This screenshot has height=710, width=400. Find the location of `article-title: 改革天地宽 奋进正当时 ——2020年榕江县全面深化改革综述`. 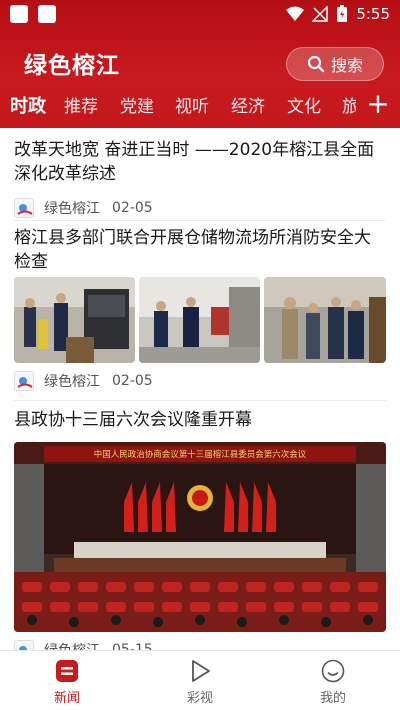

article-title: 改革天地宽 奋进正当时 ——2020年榕江县全面深化改革综述 is located at coordinates (200, 162).